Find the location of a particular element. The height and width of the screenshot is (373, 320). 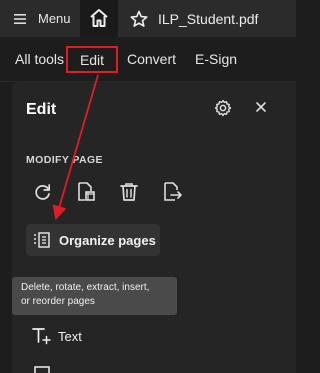

home-button is located at coordinates (99, 18).